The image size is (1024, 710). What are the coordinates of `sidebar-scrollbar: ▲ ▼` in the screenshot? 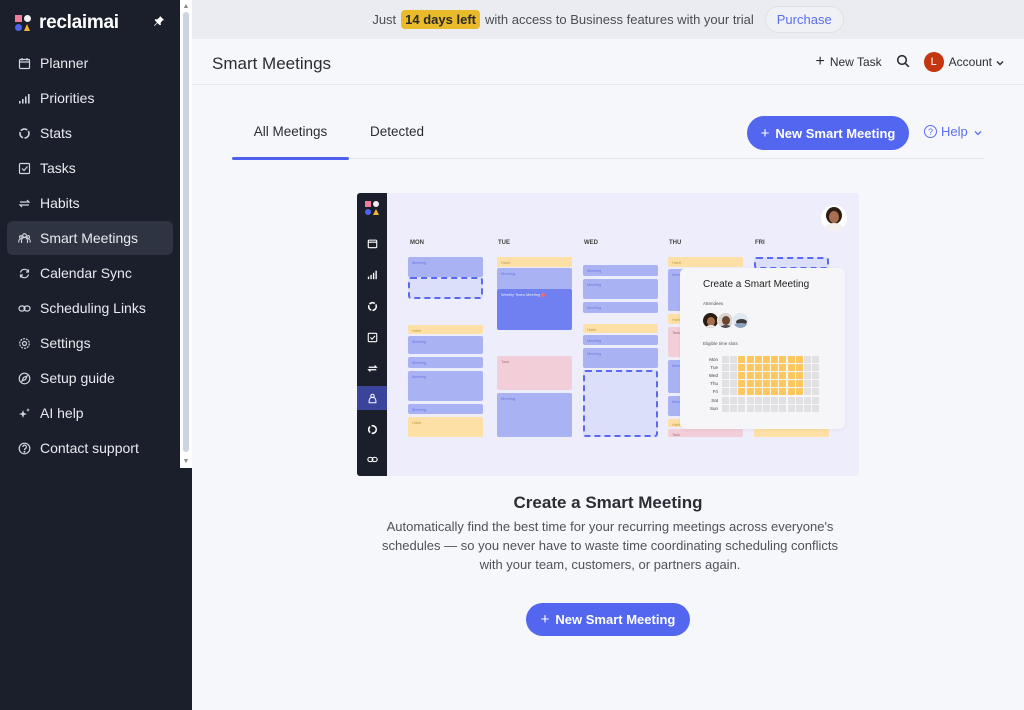 It's located at (186, 234).